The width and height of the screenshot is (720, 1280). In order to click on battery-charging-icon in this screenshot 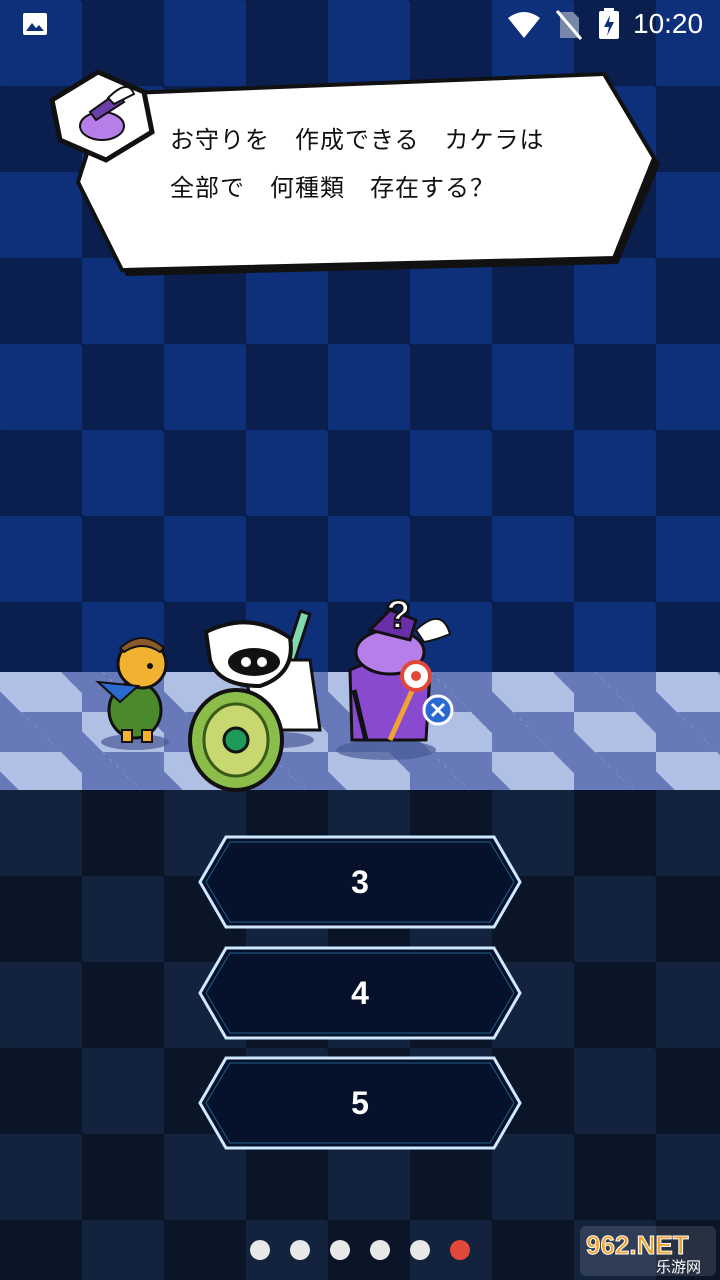, I will do `click(609, 23)`.